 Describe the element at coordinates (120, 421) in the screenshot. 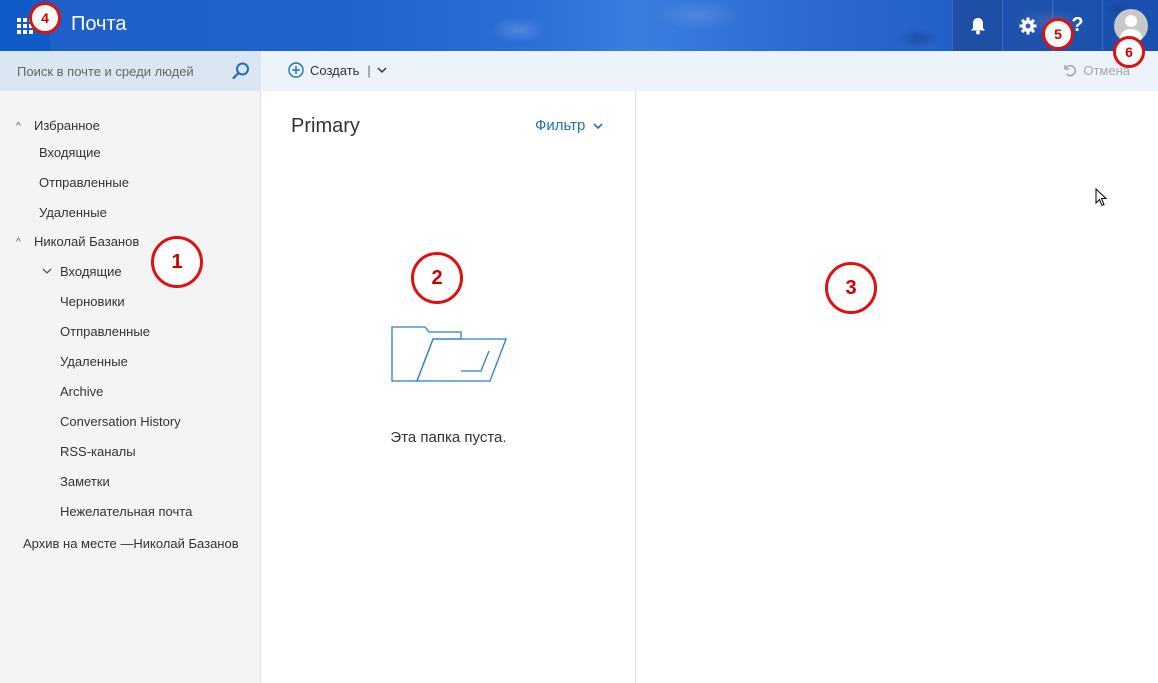

I see `folder-conversation-history: Conversation History` at that location.